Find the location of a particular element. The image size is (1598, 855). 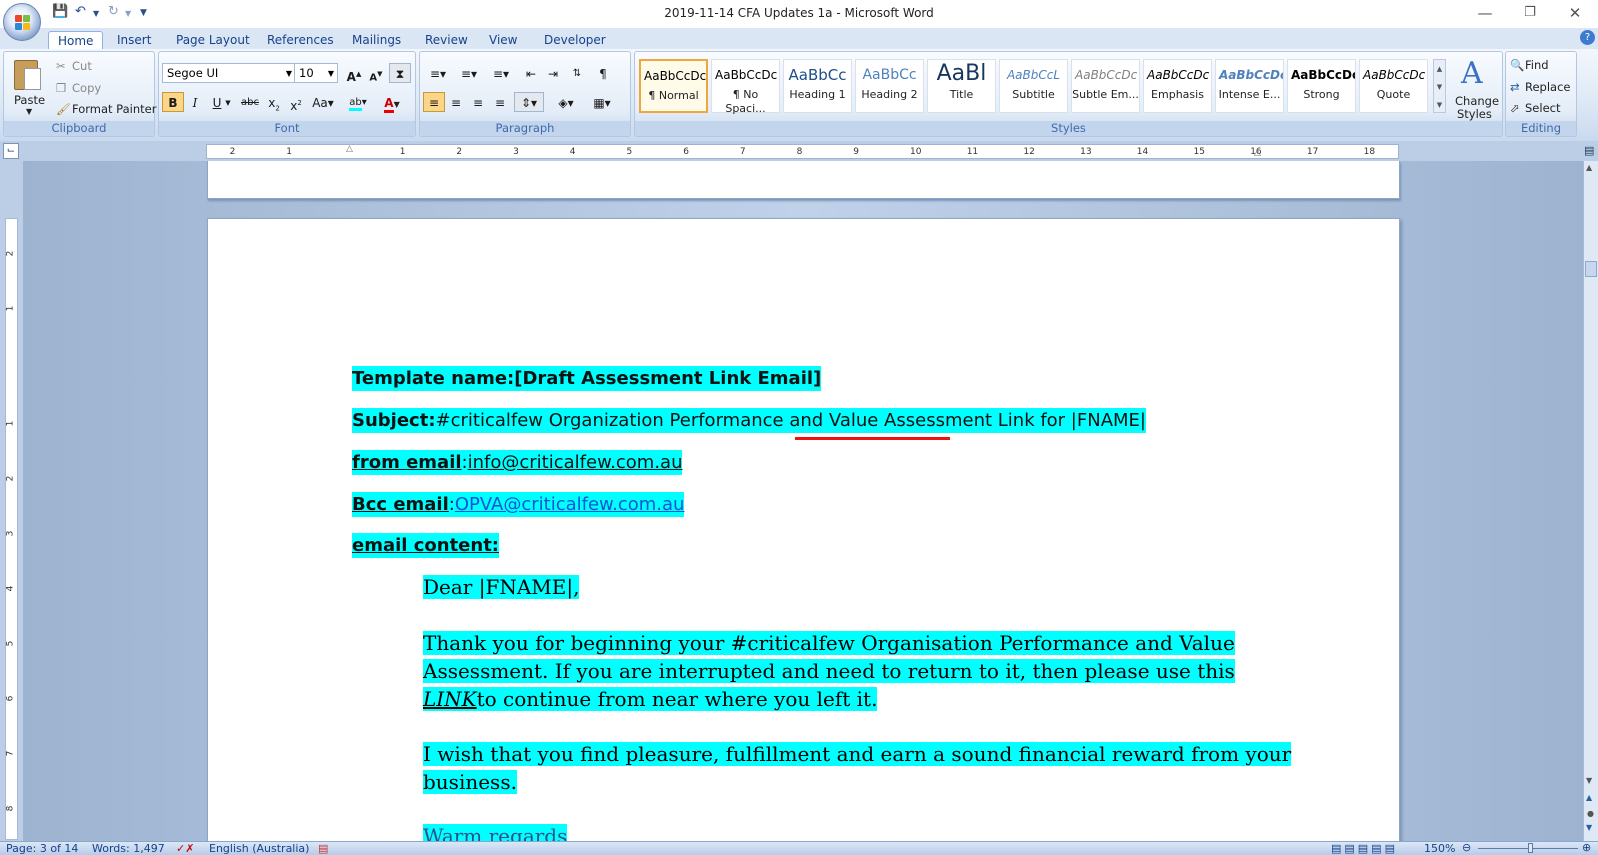

style-normal: AaBbCcDc ¶ Normal is located at coordinates (673, 86).